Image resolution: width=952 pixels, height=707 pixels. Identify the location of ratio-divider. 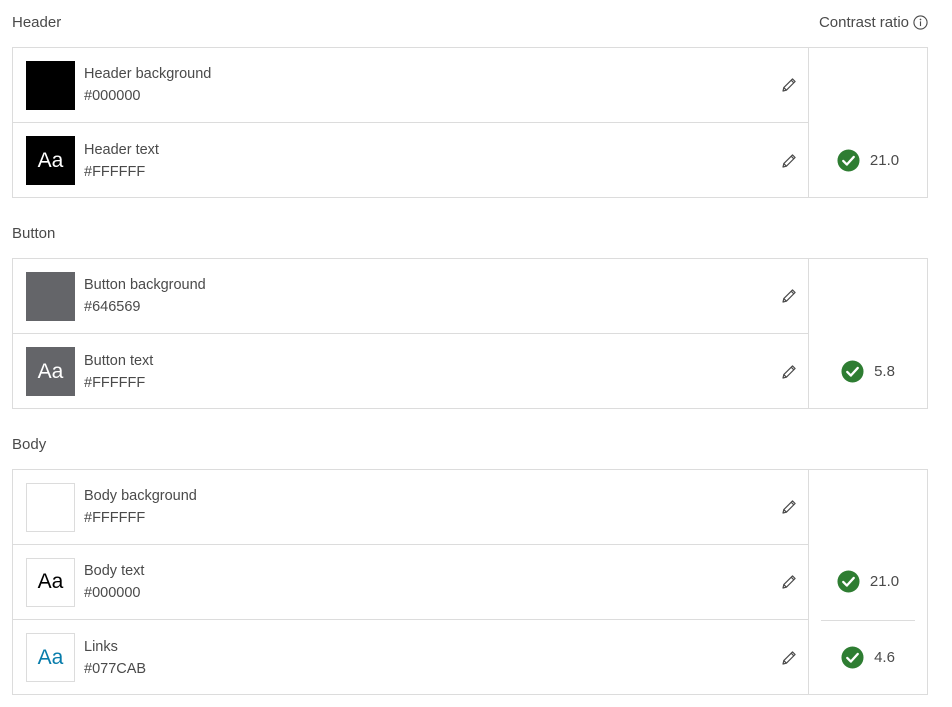
(868, 620).